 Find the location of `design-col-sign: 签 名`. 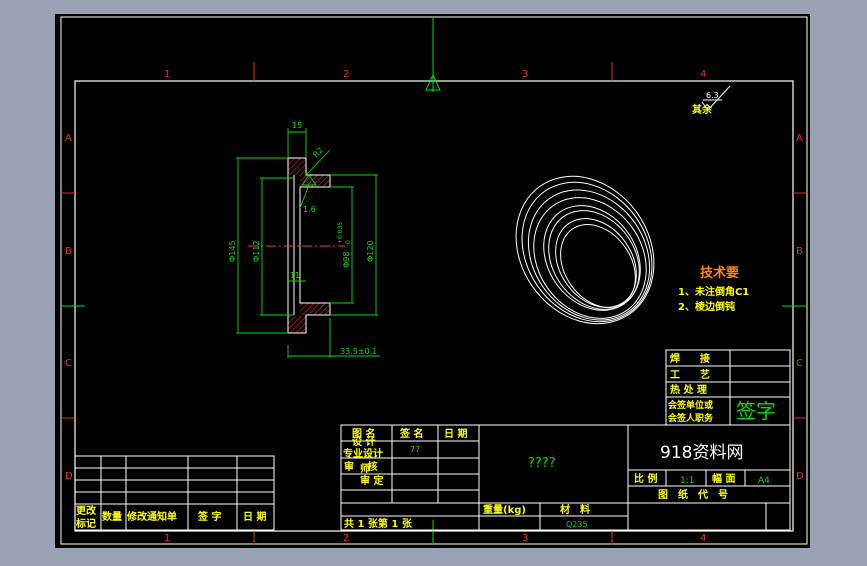

design-col-sign: 签 名 is located at coordinates (411, 433).